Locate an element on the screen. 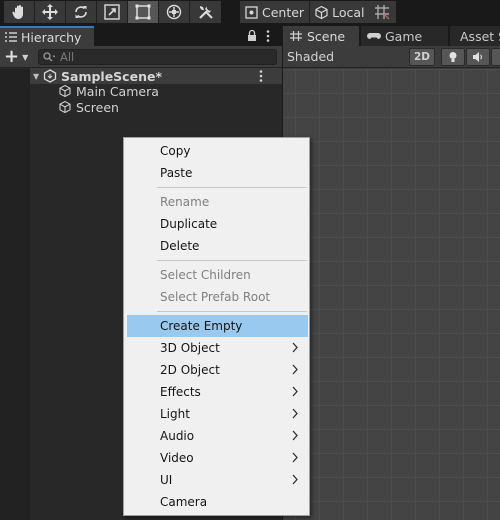 The image size is (500, 520). menu-item-label: Select Children is located at coordinates (205, 275).